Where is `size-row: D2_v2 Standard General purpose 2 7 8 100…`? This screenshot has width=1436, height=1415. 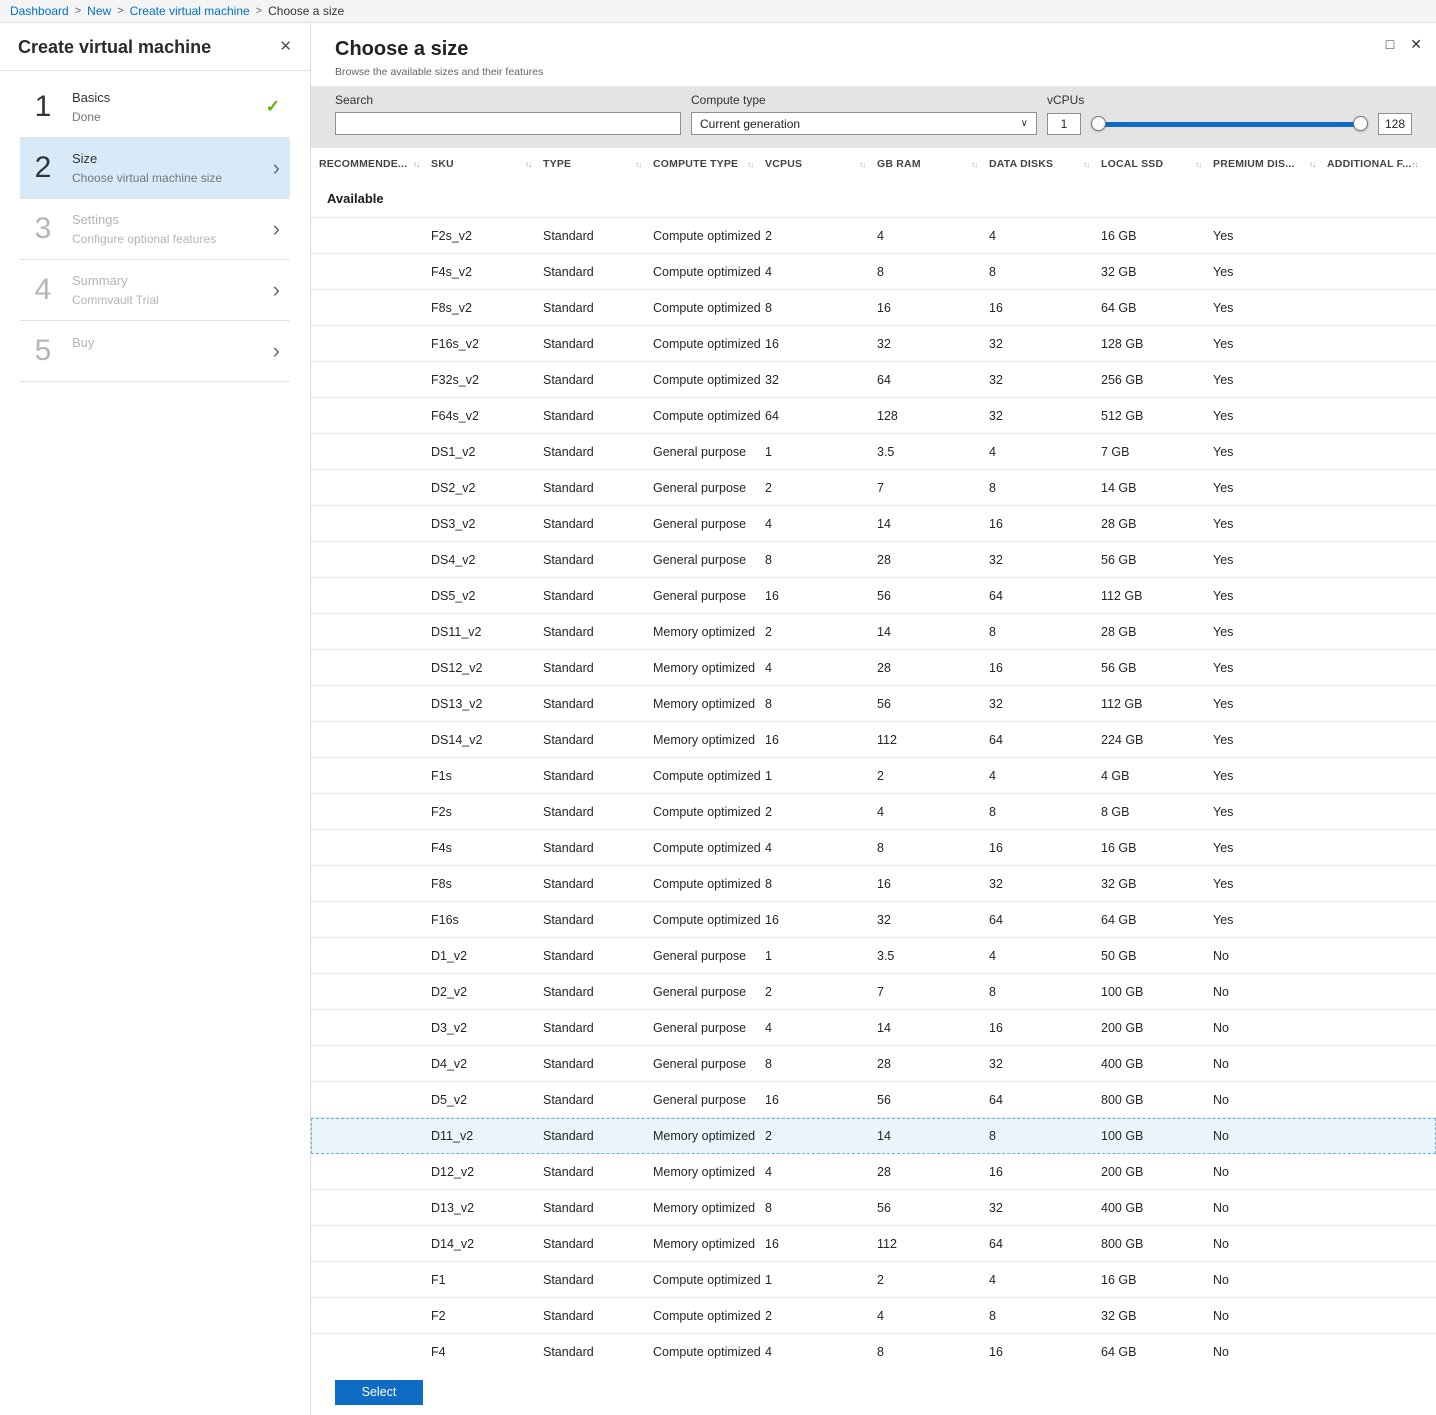 size-row: D2_v2 Standard General purpose 2 7 8 100… is located at coordinates (873, 992).